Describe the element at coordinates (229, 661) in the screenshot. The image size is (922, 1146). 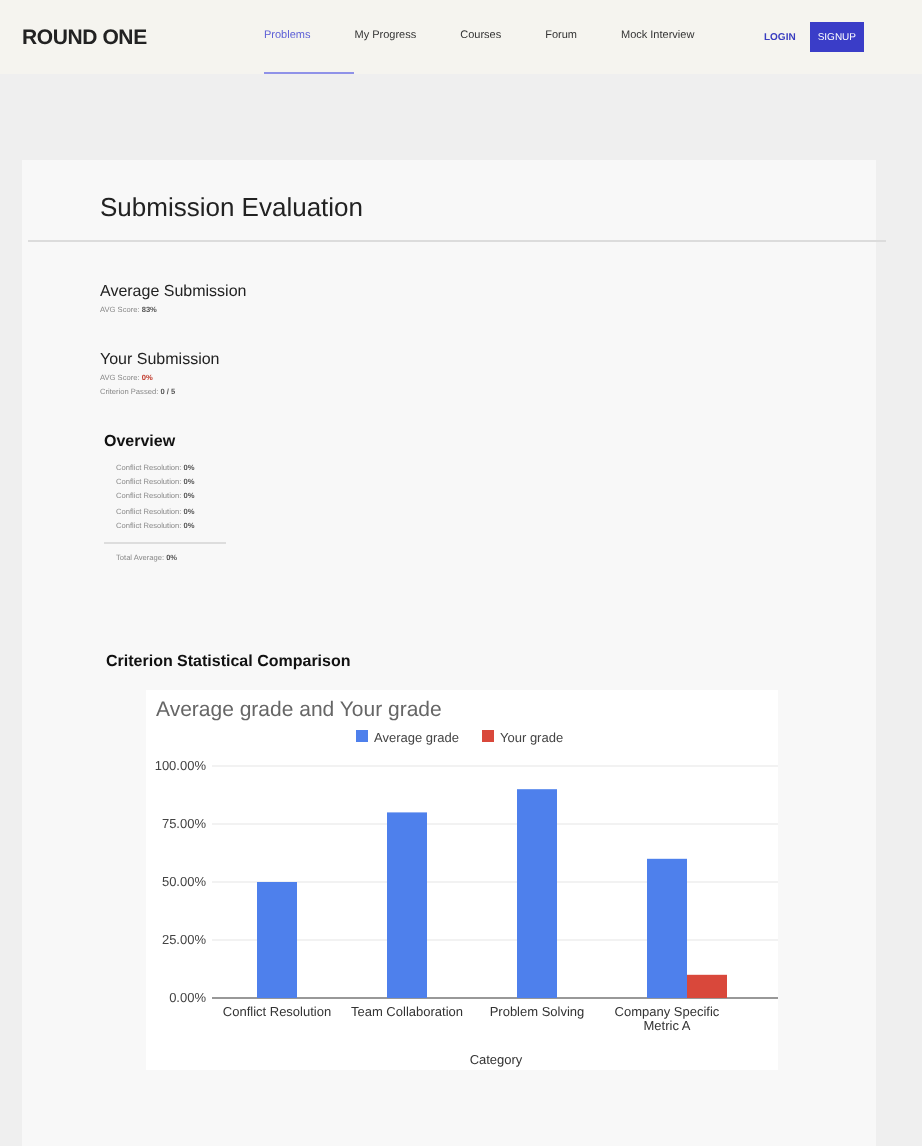
I see `section-heading: Criterion Statistical Comparison` at that location.